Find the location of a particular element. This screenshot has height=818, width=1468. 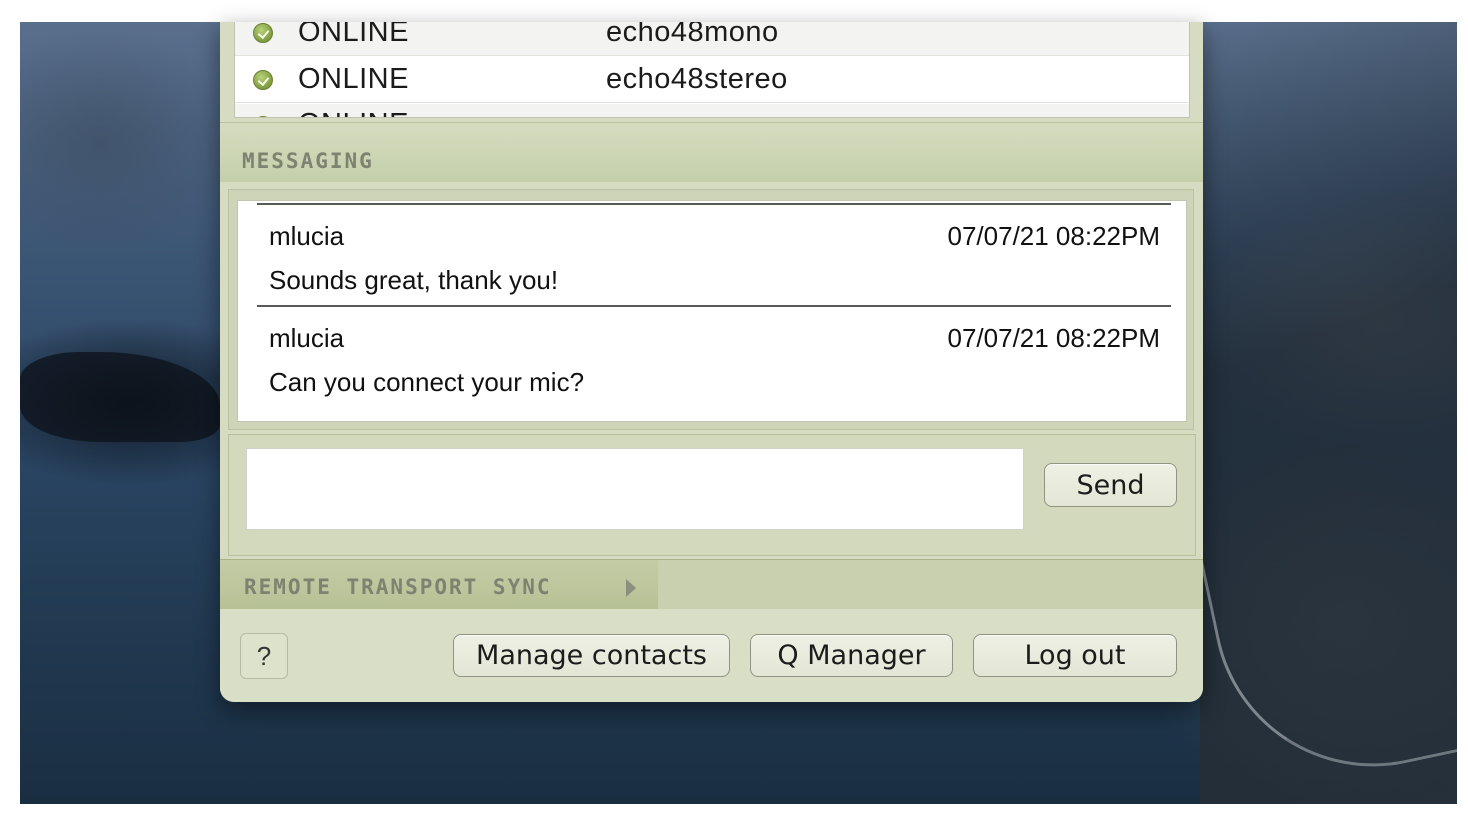

contact-row: ONLINE echo48stereo is located at coordinates (712, 80).